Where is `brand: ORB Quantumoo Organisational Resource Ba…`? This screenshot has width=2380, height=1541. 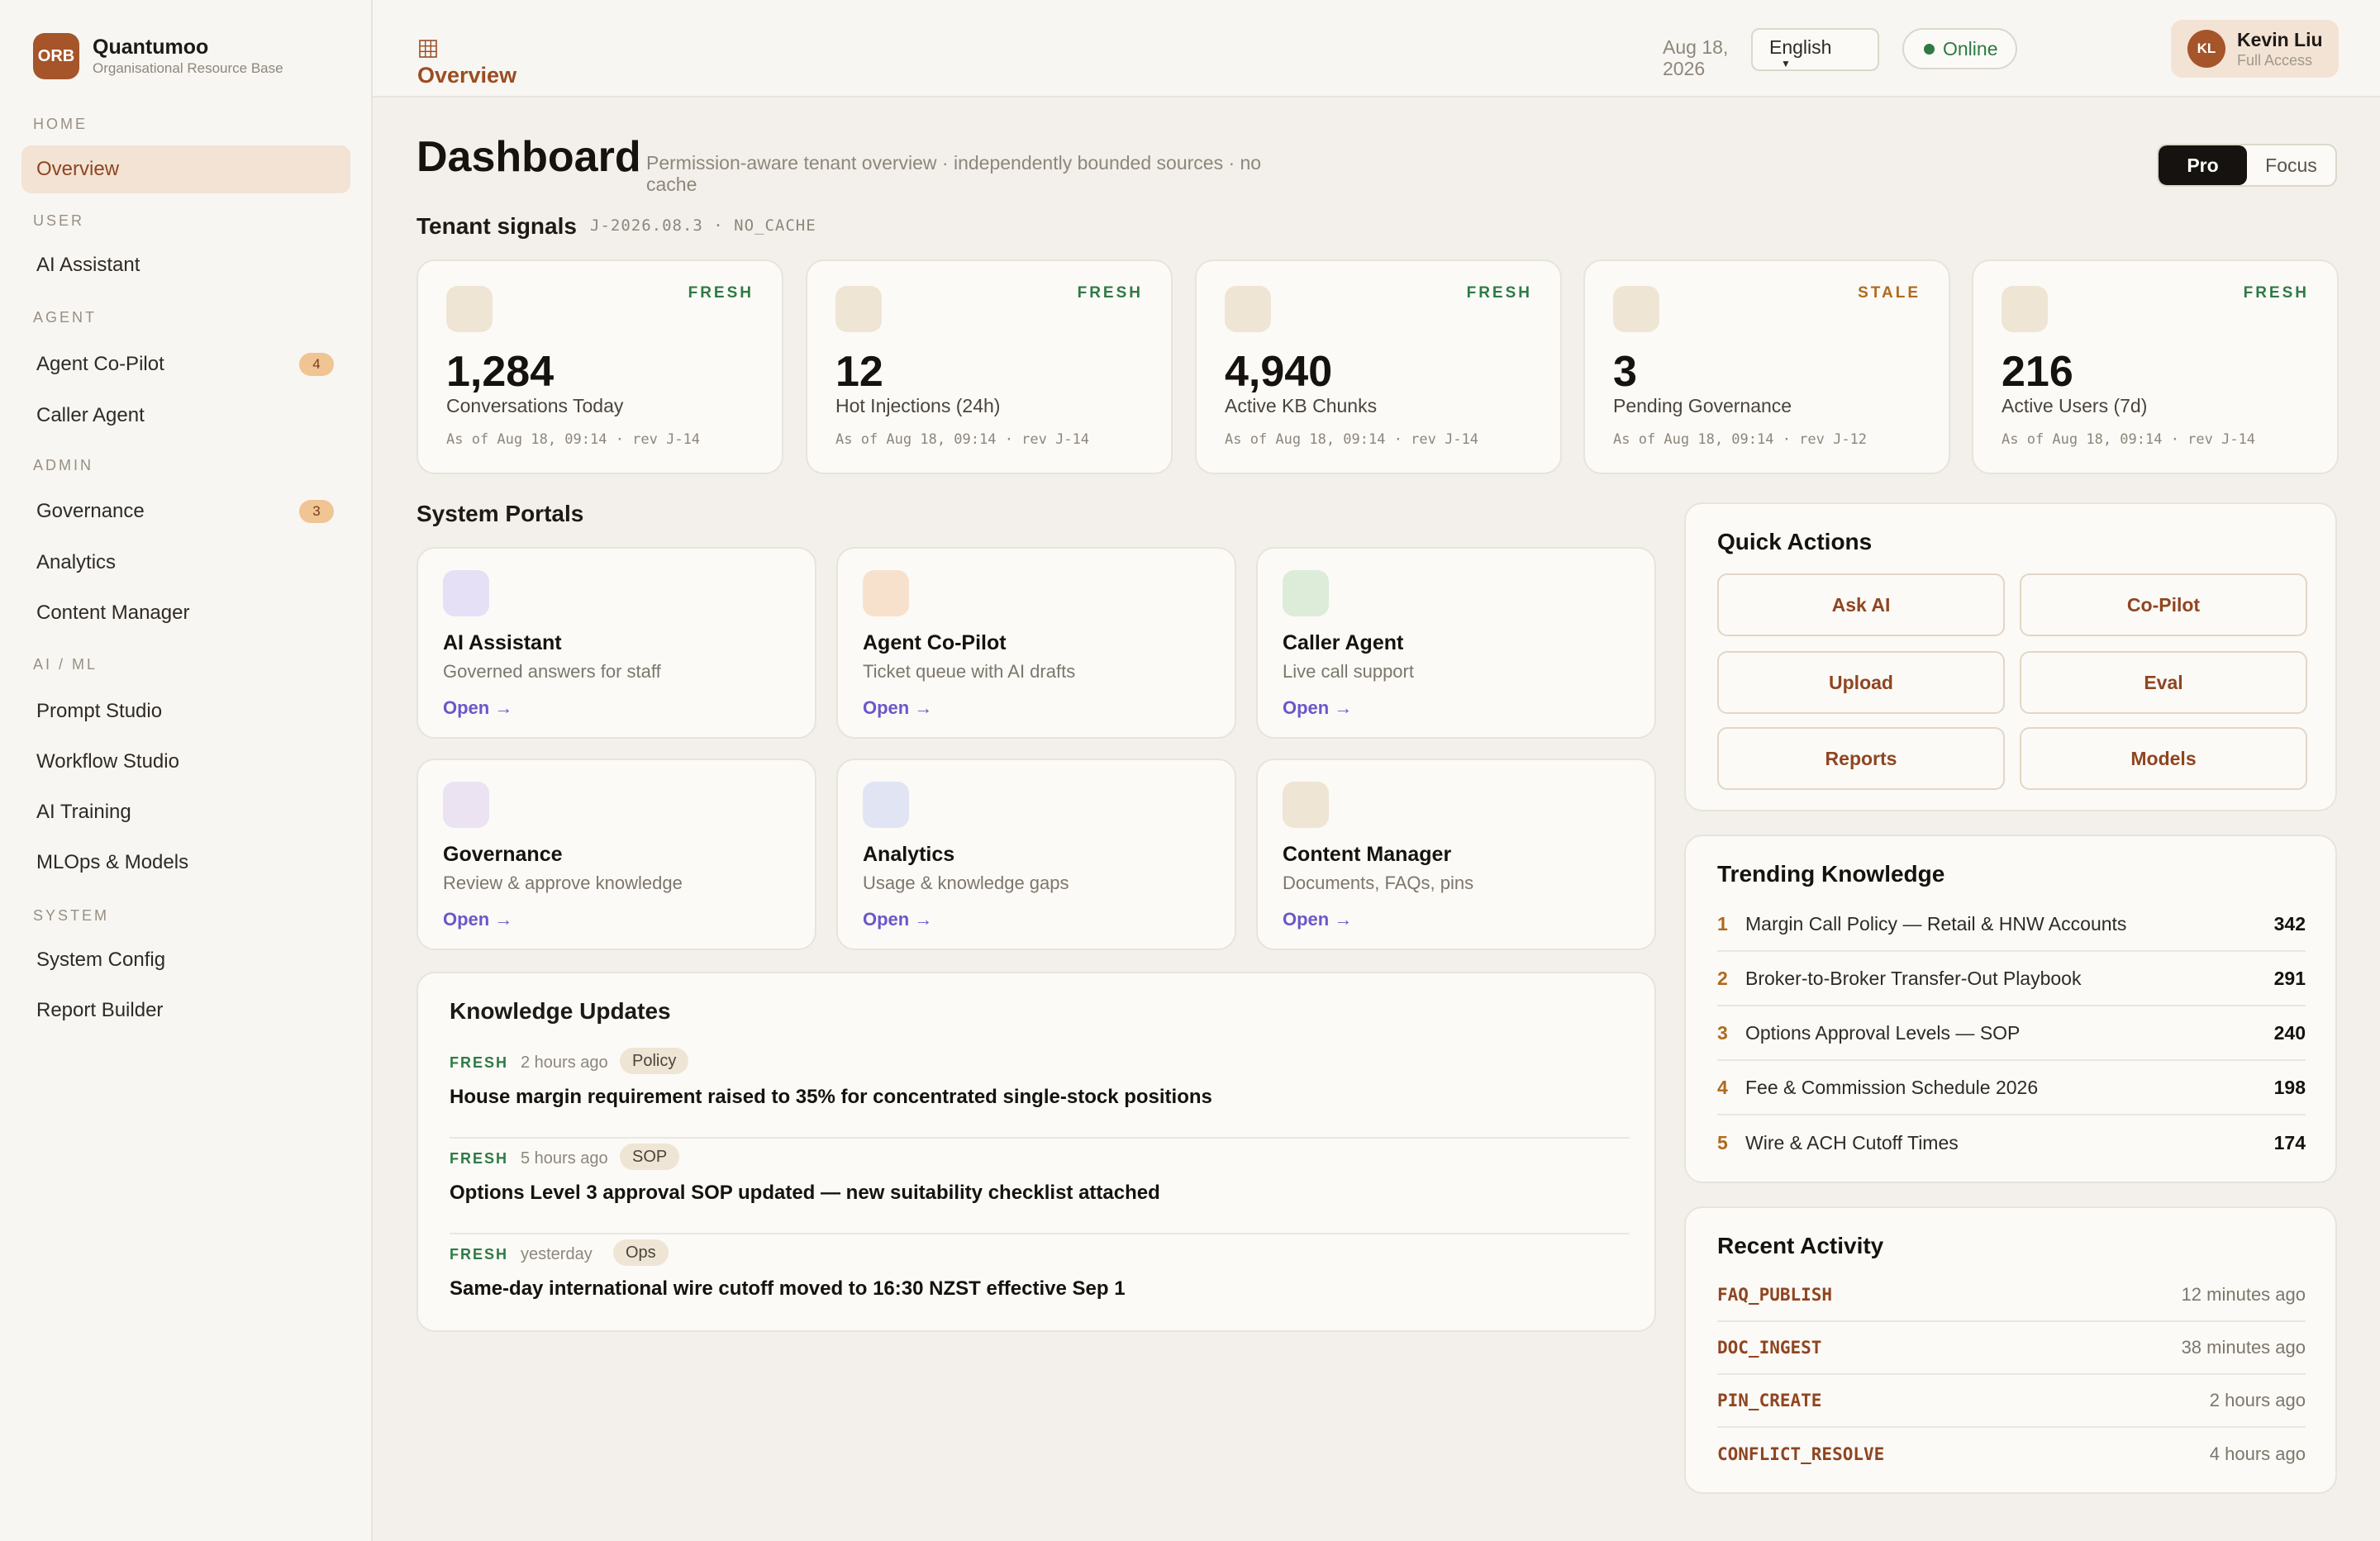
brand: ORB Quantumoo Organisational Resource Ba… is located at coordinates (158, 56).